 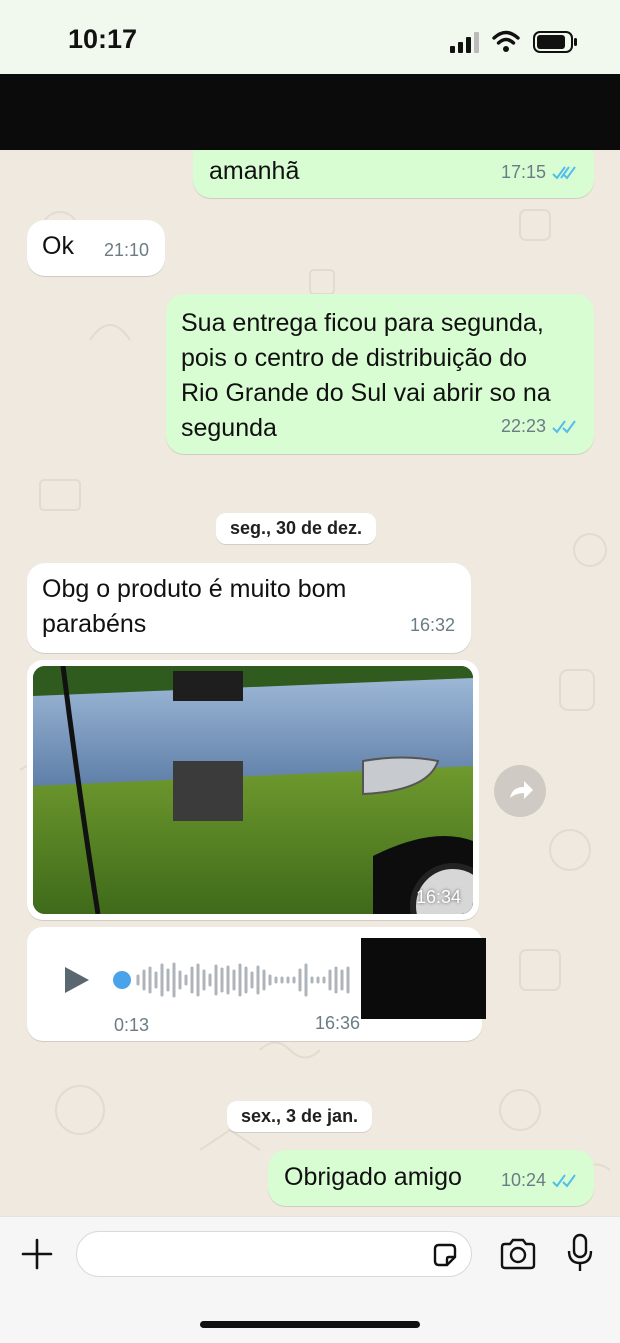 I want to click on message-time: 16:36, so click(x=338, y=1023).